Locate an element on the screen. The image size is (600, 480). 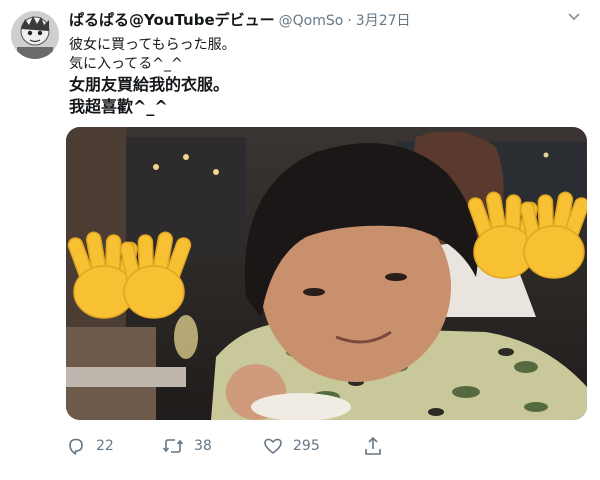
caret-down-icon is located at coordinates (574, 17).